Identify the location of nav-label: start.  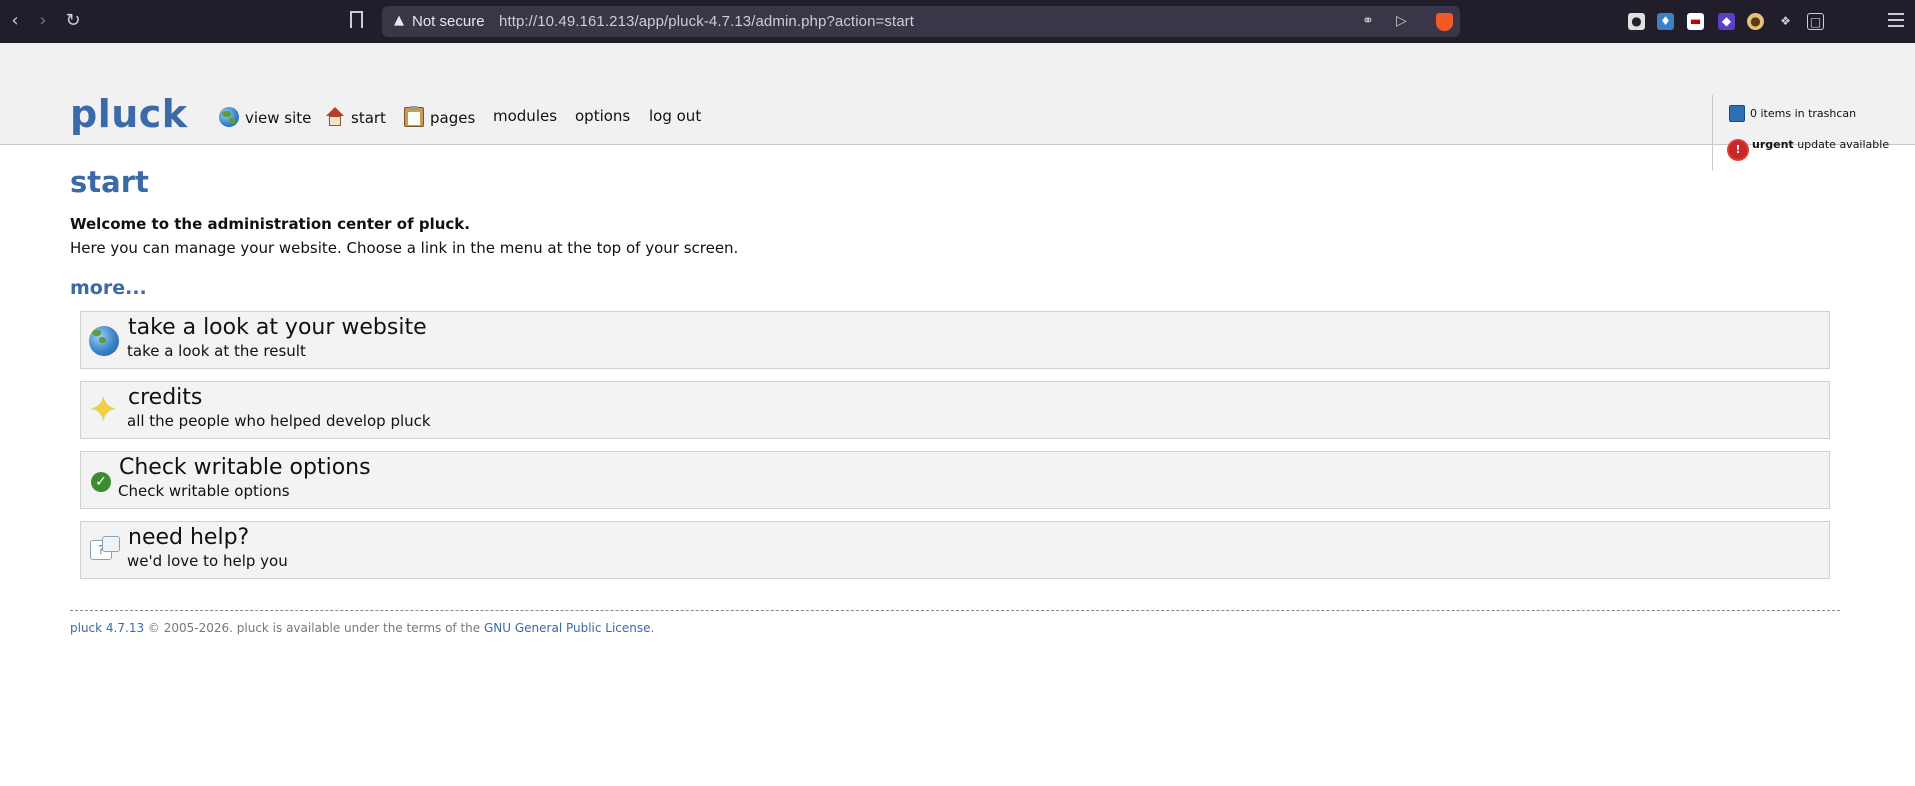
(368, 118).